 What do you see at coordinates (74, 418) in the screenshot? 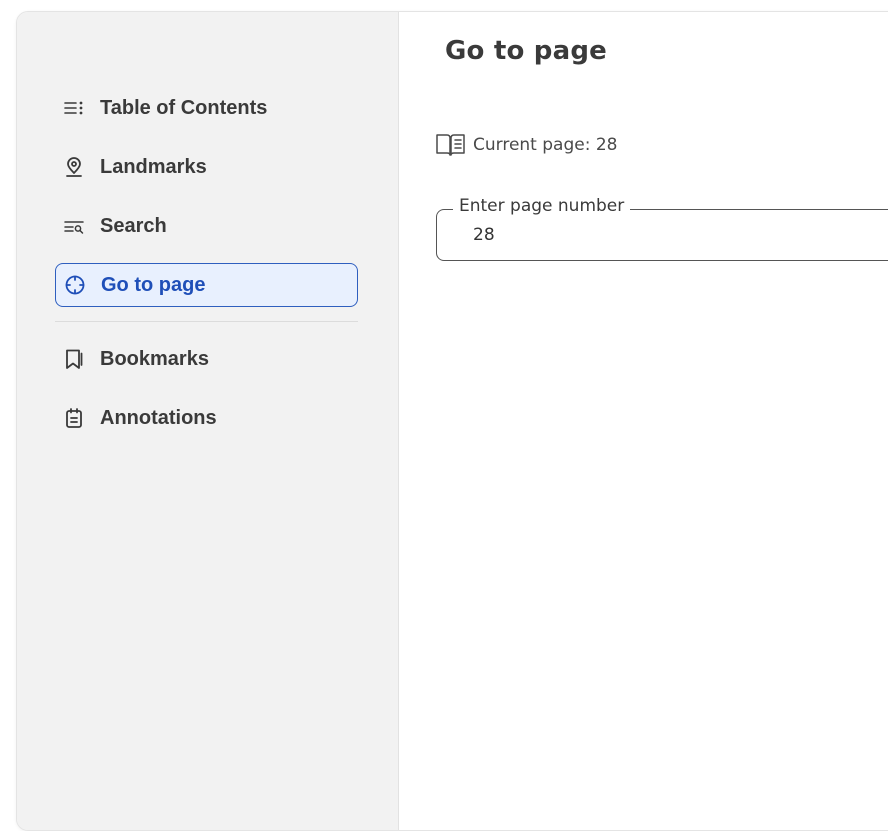
I see `clipboard-icon` at bounding box center [74, 418].